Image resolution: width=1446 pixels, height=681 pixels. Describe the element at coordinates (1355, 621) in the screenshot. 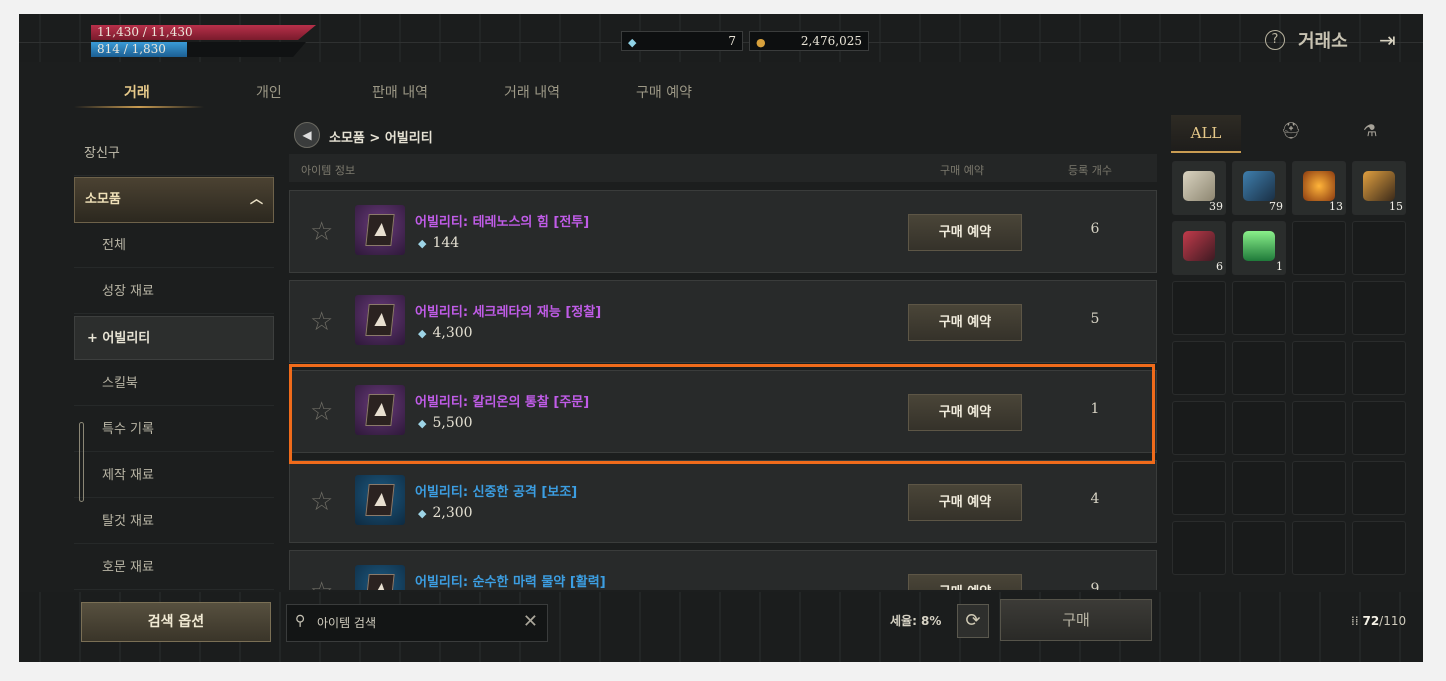

I see `grid-icon: ⁞⁞` at that location.